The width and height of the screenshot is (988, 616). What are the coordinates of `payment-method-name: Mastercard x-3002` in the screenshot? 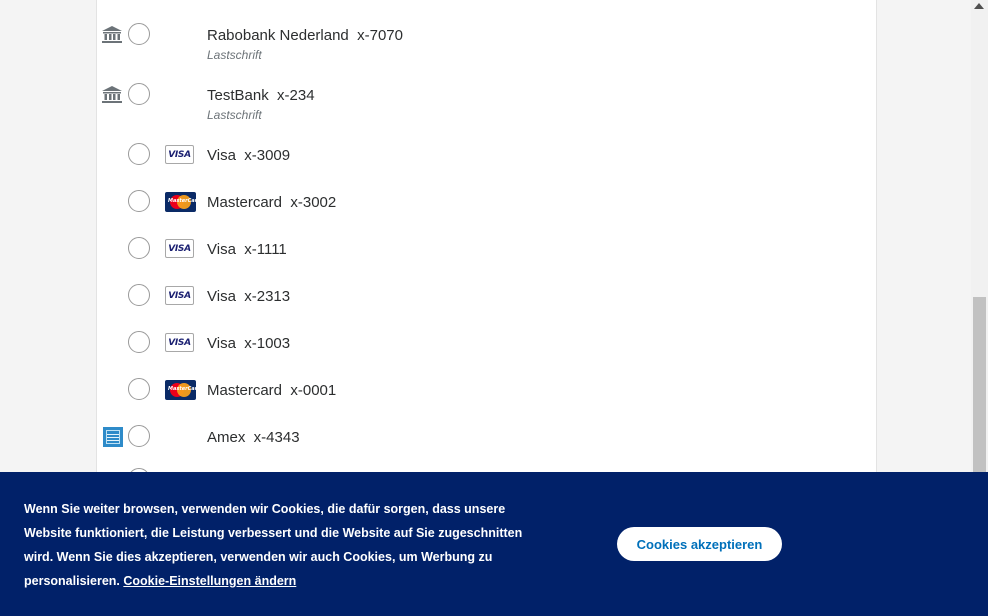 It's located at (272, 202).